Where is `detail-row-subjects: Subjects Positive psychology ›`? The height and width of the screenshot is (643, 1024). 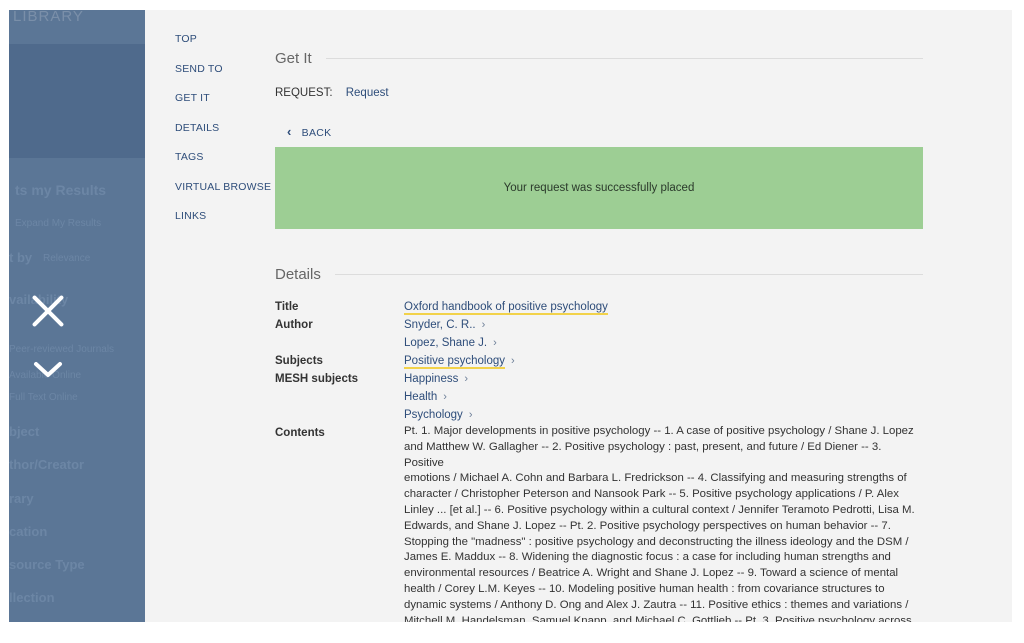 detail-row-subjects: Subjects Positive psychology › is located at coordinates (599, 361).